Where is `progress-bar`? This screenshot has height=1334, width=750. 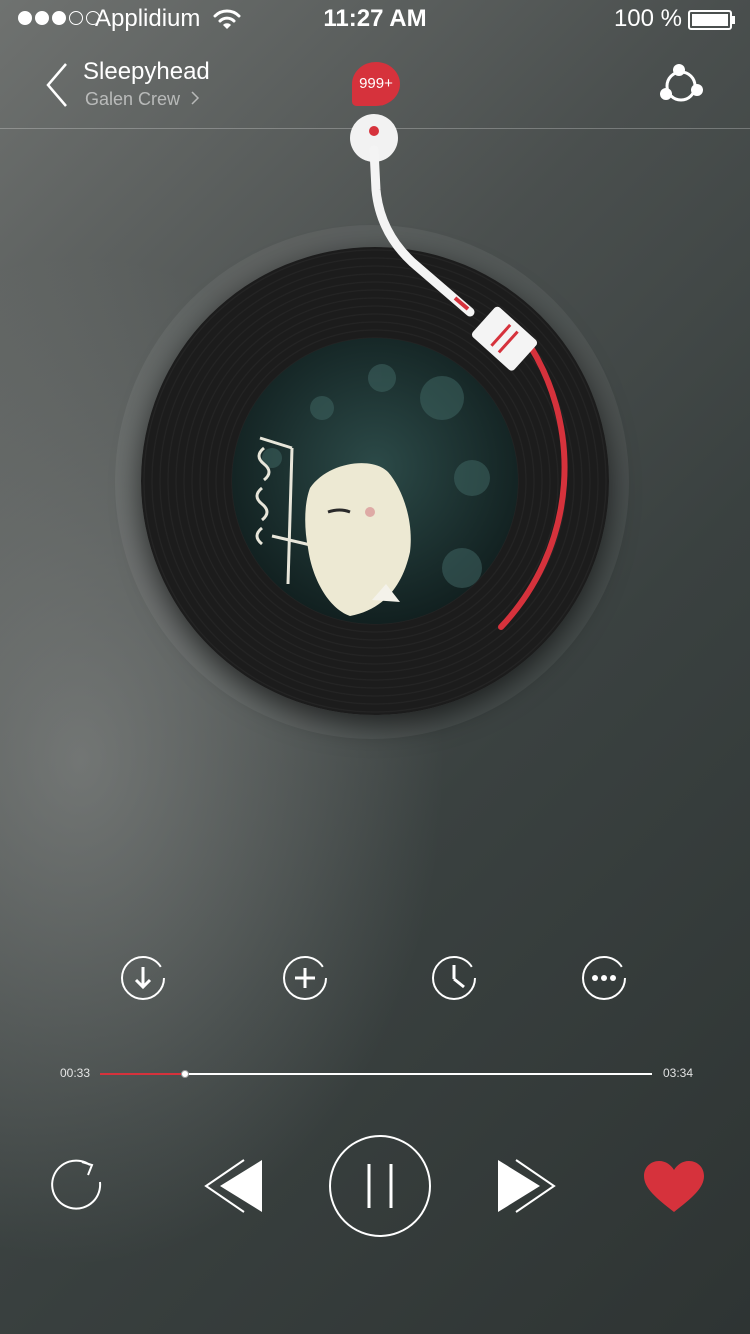
progress-bar is located at coordinates (376, 1074).